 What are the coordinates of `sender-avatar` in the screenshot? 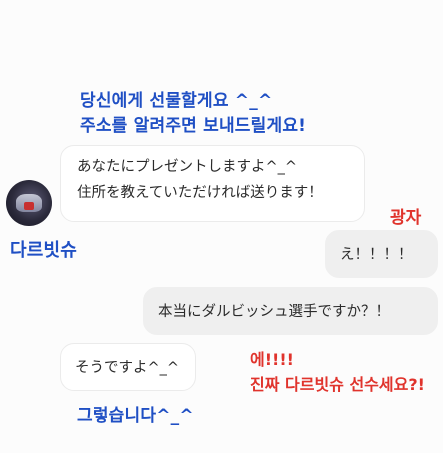 It's located at (29, 203).